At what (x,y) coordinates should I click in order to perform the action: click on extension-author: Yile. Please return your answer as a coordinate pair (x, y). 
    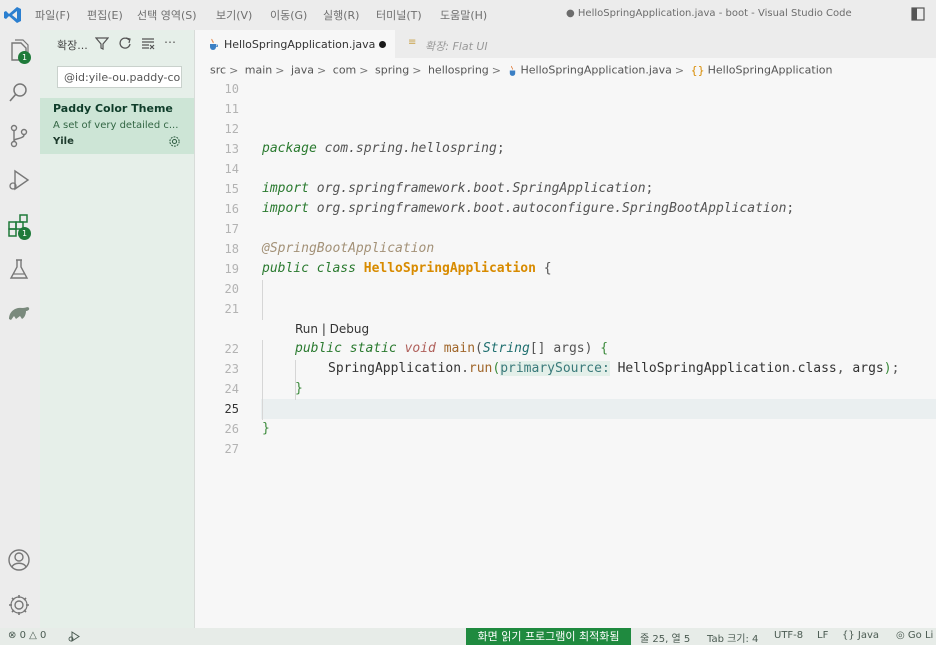
    Looking at the image, I should click on (63, 141).